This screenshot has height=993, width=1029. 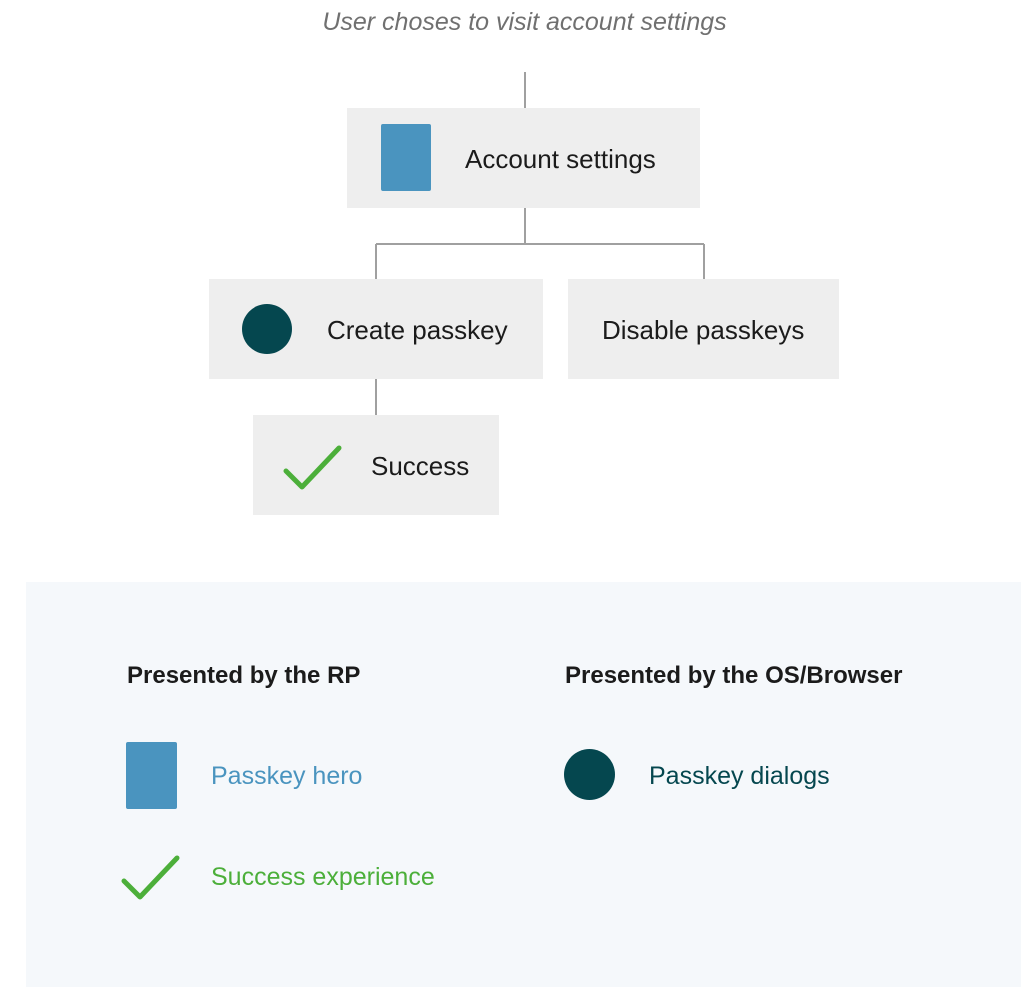 What do you see at coordinates (739, 776) in the screenshot?
I see `legend-passkey-dialogs-label: Passkey dialogs` at bounding box center [739, 776].